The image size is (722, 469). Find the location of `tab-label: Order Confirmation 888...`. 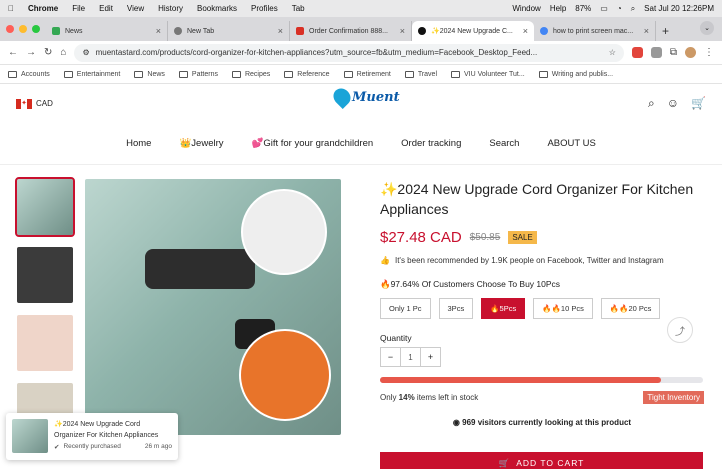

tab-label: Order Confirmation 888... is located at coordinates (348, 31).